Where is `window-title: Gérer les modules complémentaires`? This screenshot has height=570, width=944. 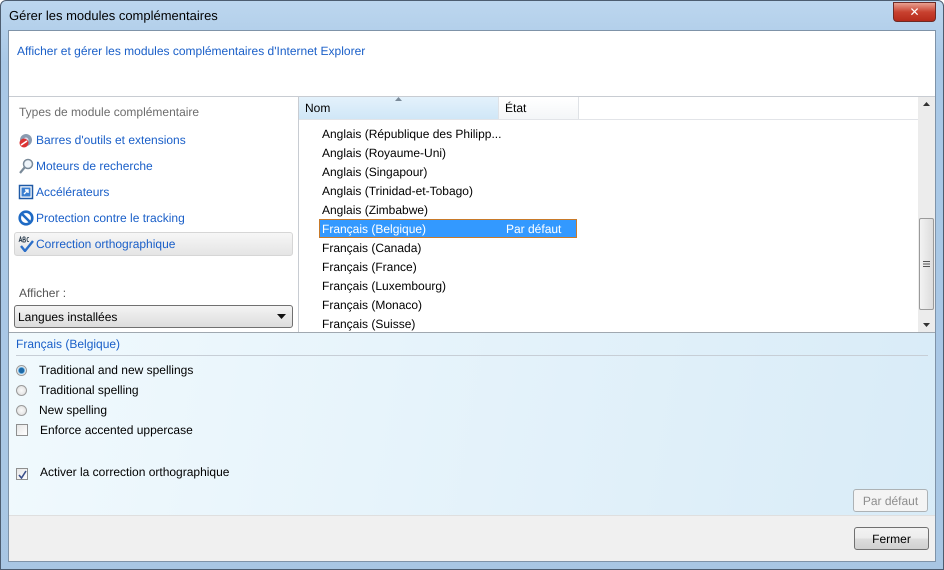
window-title: Gérer les modules complémentaires is located at coordinates (113, 15).